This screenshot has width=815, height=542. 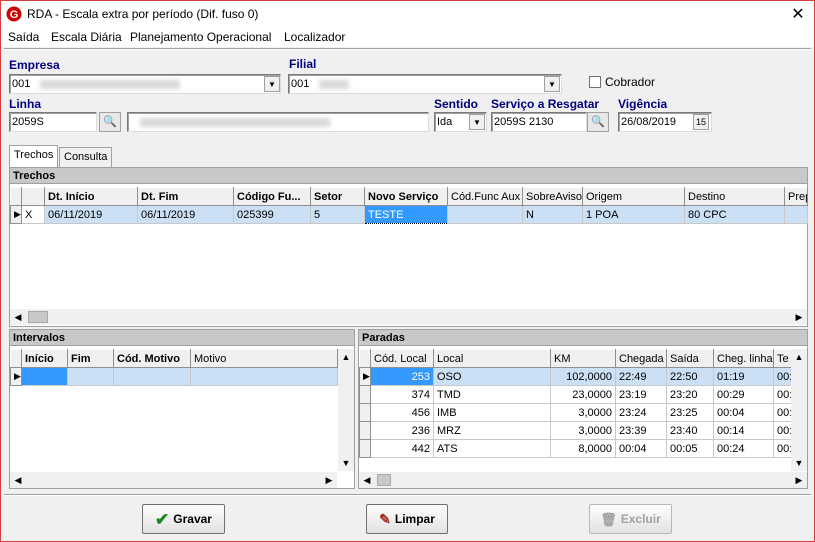 I want to click on intervalos-hscrollbar: ◀ ▶, so click(x=173, y=480).